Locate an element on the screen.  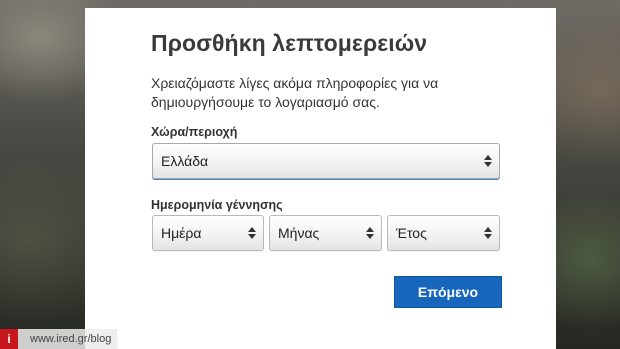
next-button: Επόμενο is located at coordinates (448, 292).